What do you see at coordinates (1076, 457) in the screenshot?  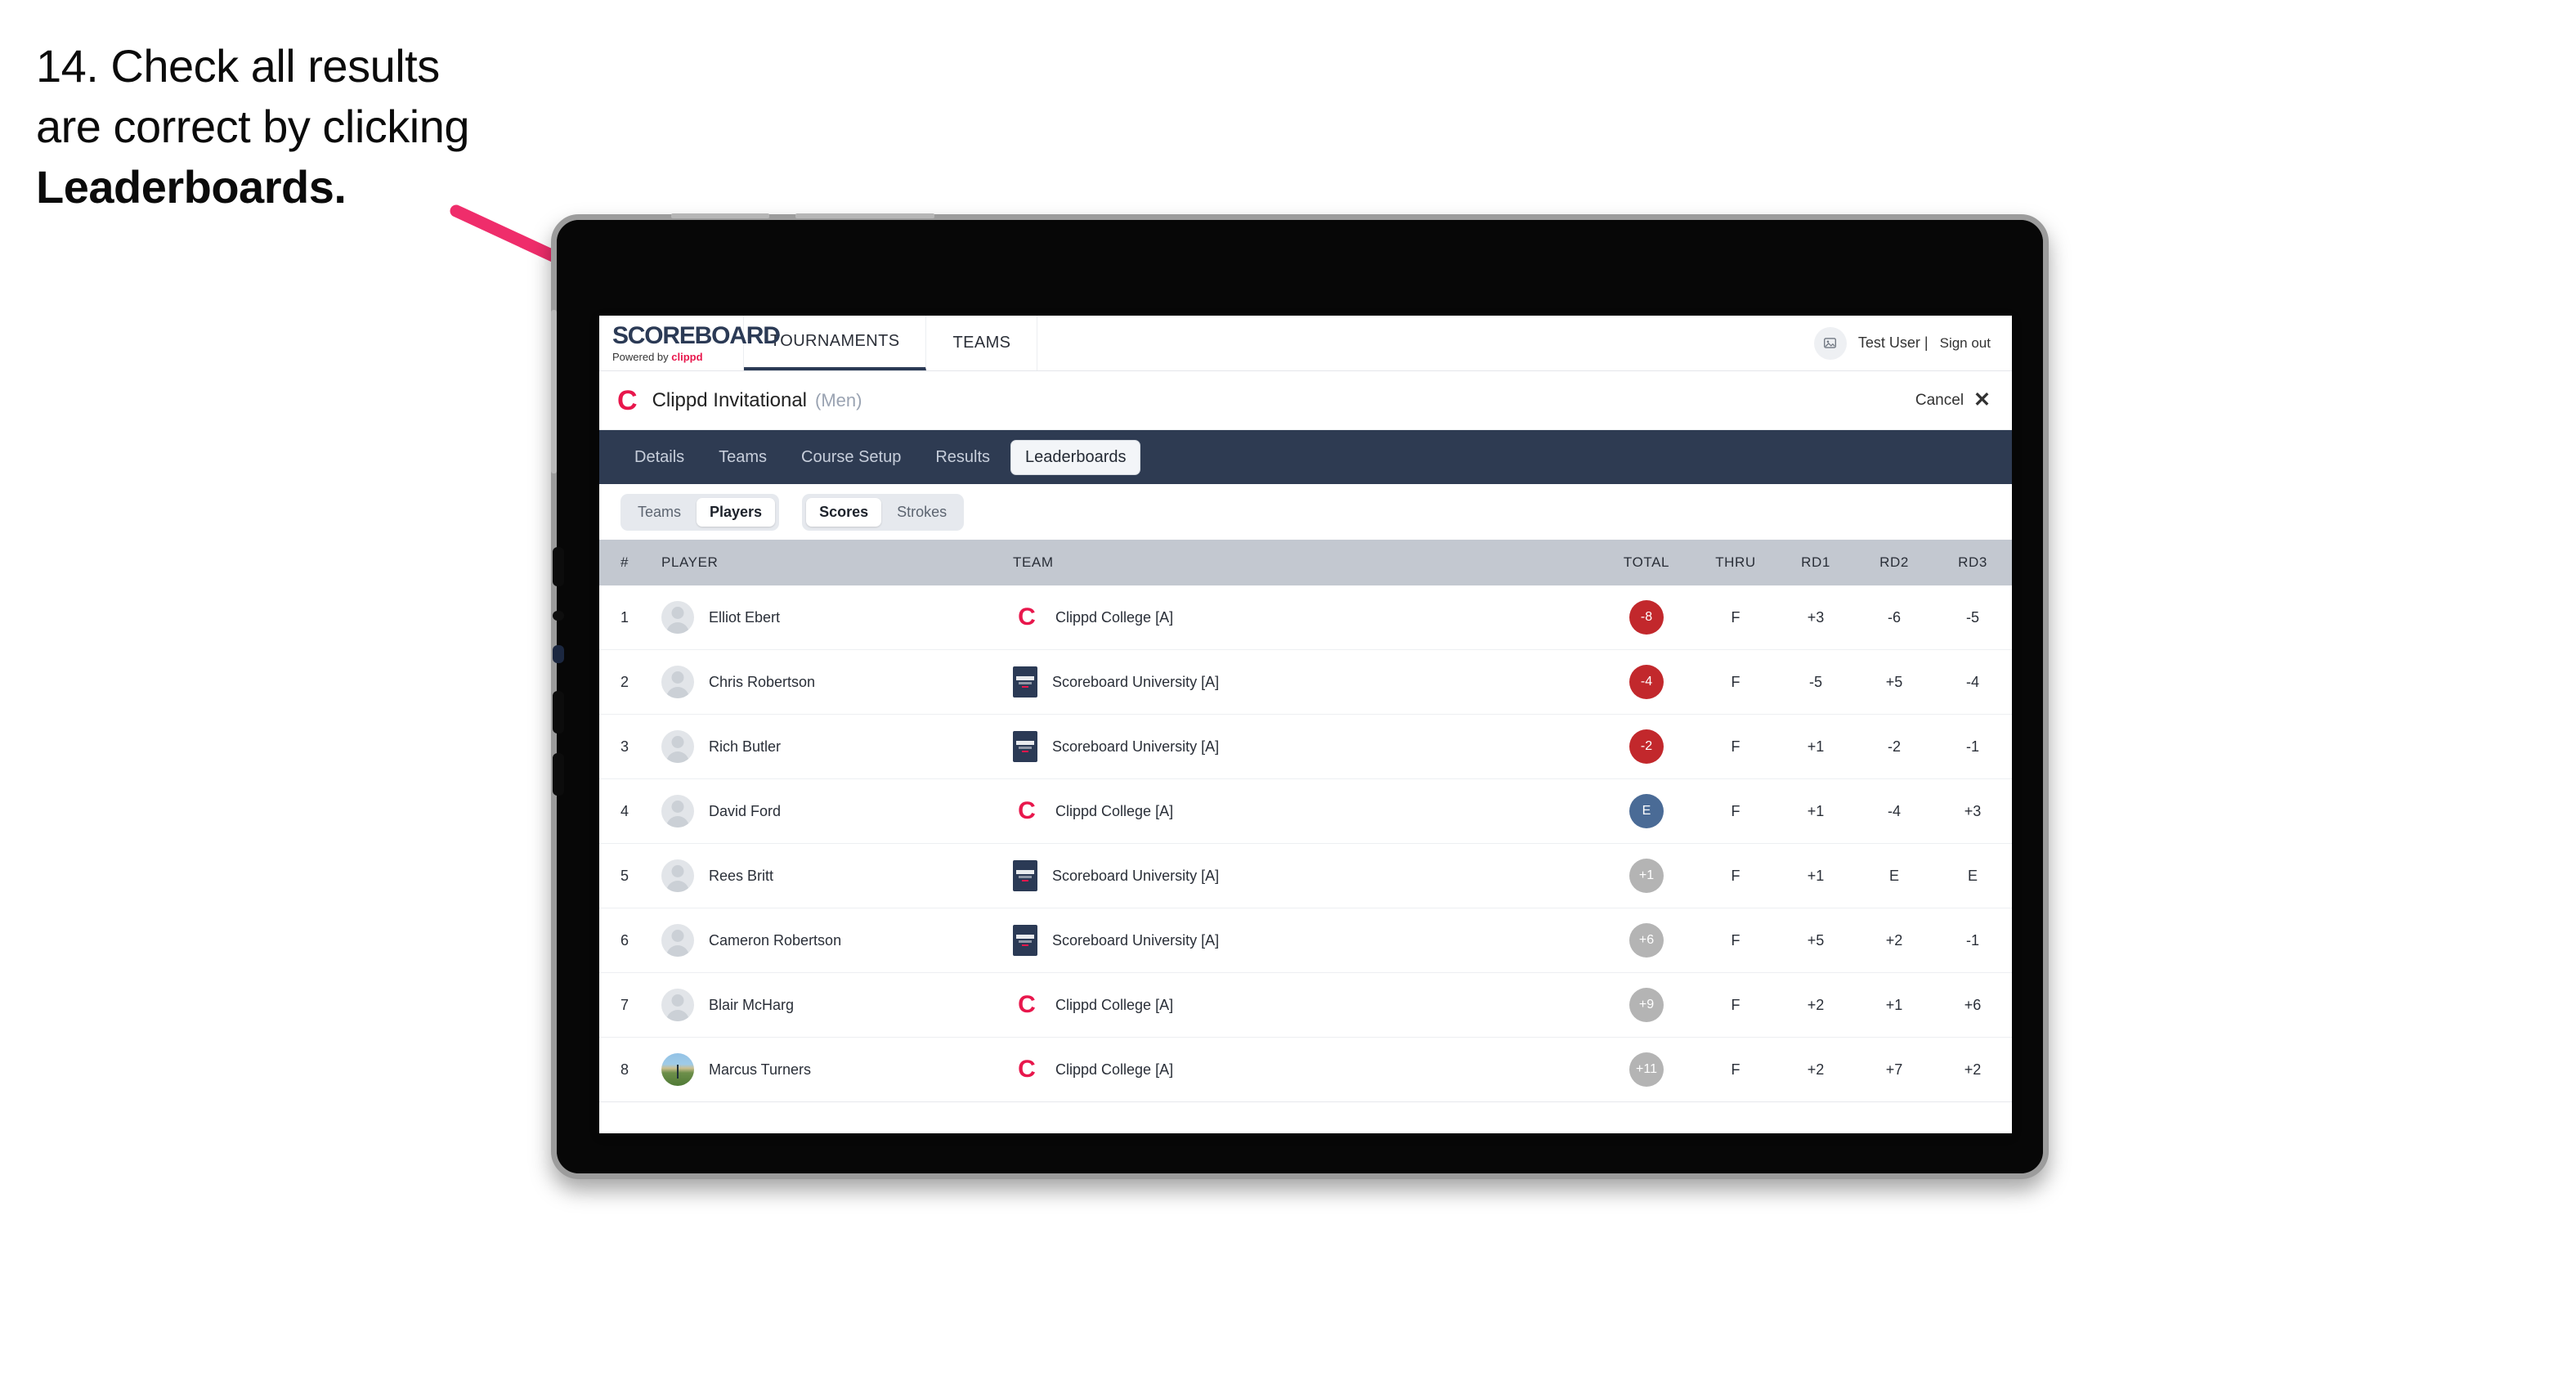 I see `tab-leaderboards: Leaderboards` at bounding box center [1076, 457].